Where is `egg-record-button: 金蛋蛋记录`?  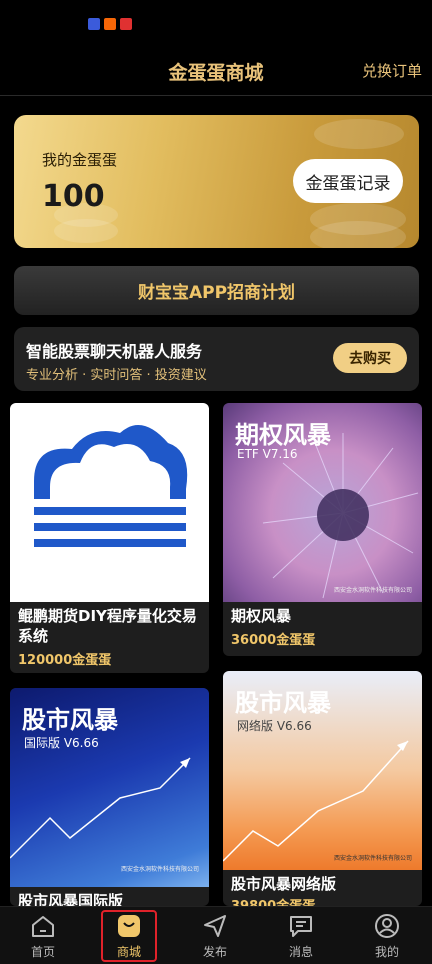 egg-record-button: 金蛋蛋记录 is located at coordinates (348, 181).